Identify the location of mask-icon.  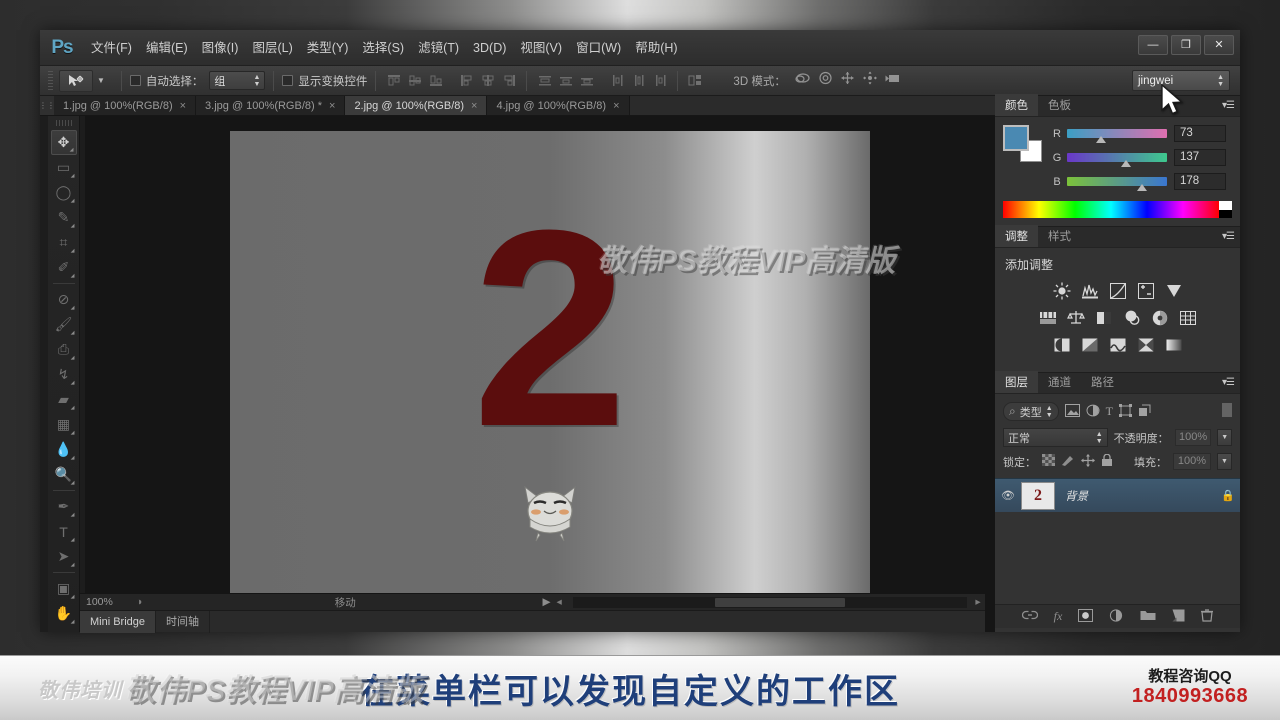
(1086, 616).